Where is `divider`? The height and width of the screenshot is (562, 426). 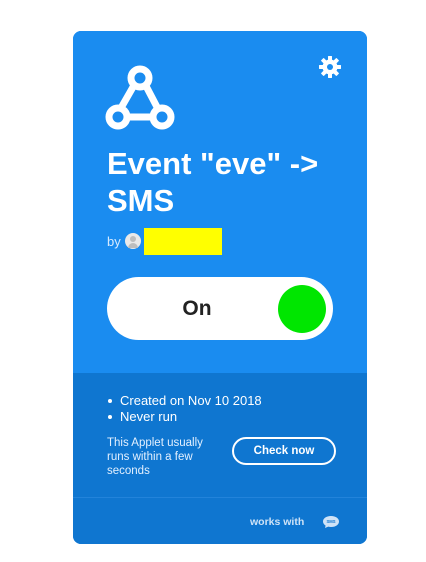 divider is located at coordinates (220, 497).